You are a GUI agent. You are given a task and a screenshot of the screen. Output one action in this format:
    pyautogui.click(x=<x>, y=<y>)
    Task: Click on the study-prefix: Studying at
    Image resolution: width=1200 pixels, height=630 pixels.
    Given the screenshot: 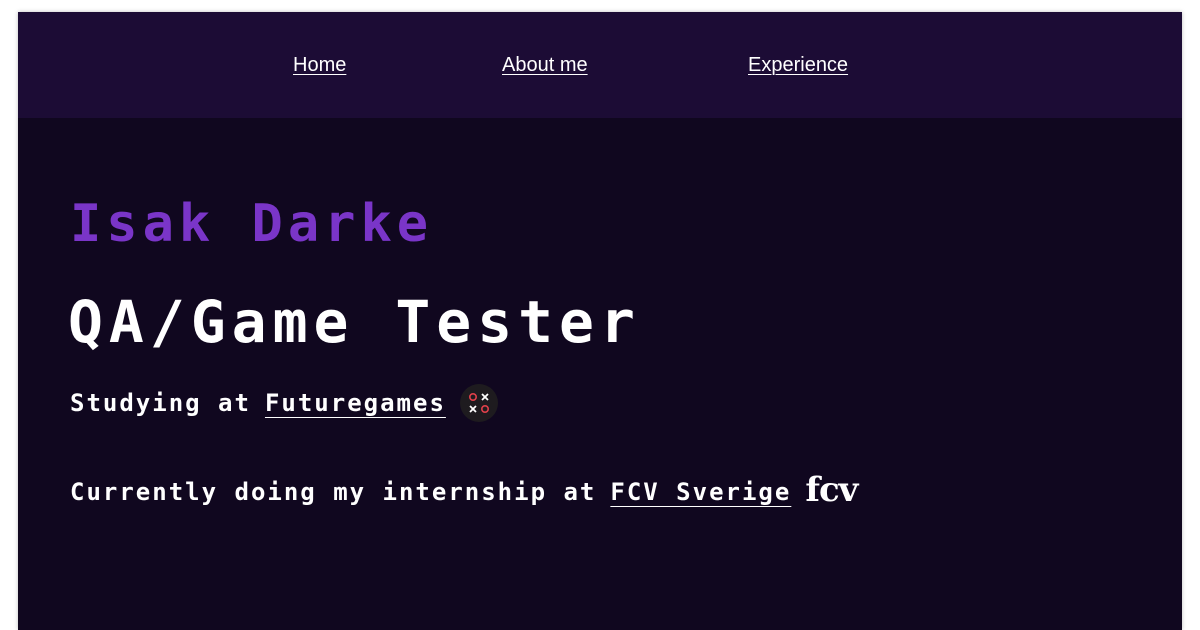 What is the action you would take?
    pyautogui.click(x=160, y=403)
    